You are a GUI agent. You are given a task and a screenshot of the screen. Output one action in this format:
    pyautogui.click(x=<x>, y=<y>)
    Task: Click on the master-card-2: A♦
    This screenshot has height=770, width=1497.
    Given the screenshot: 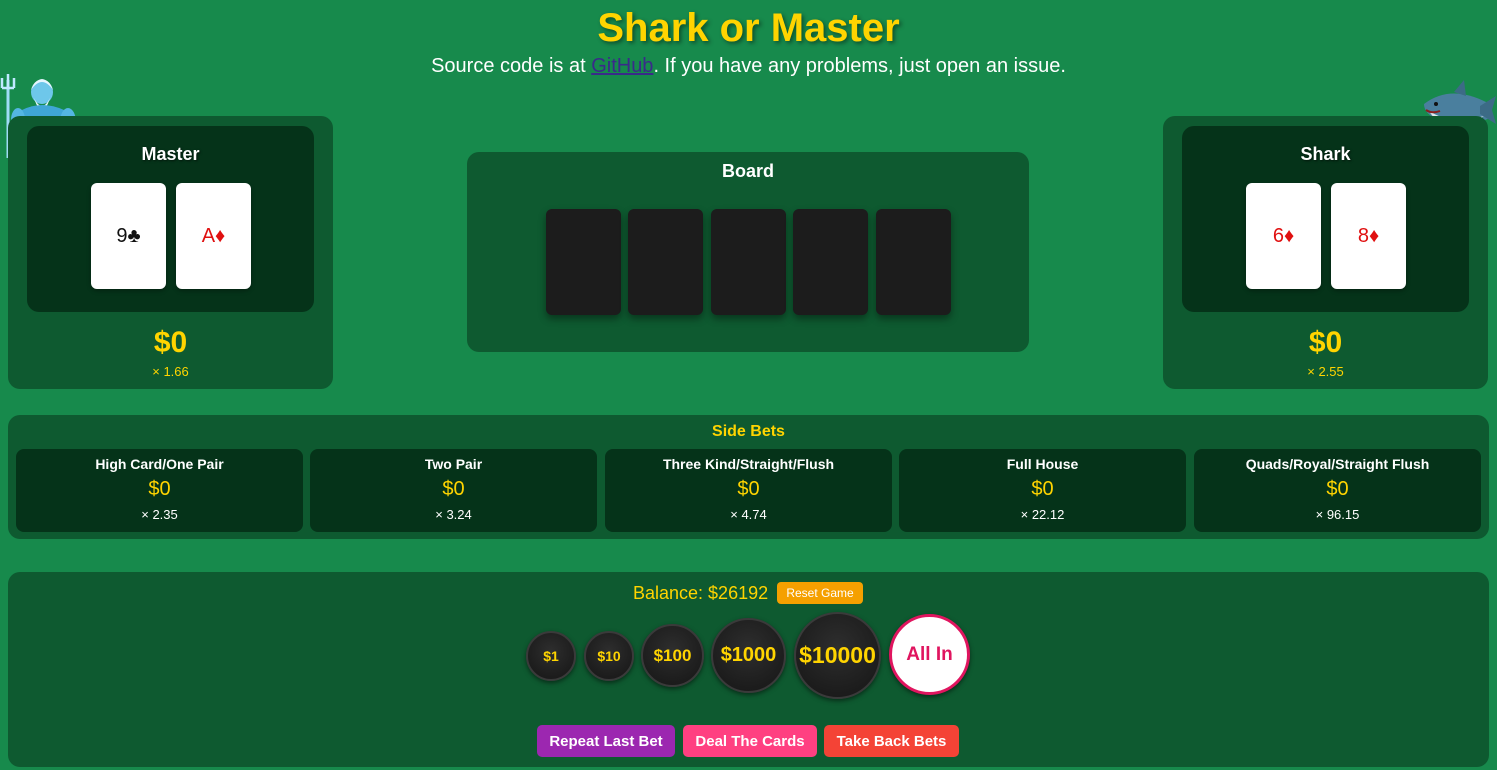 What is the action you would take?
    pyautogui.click(x=213, y=236)
    